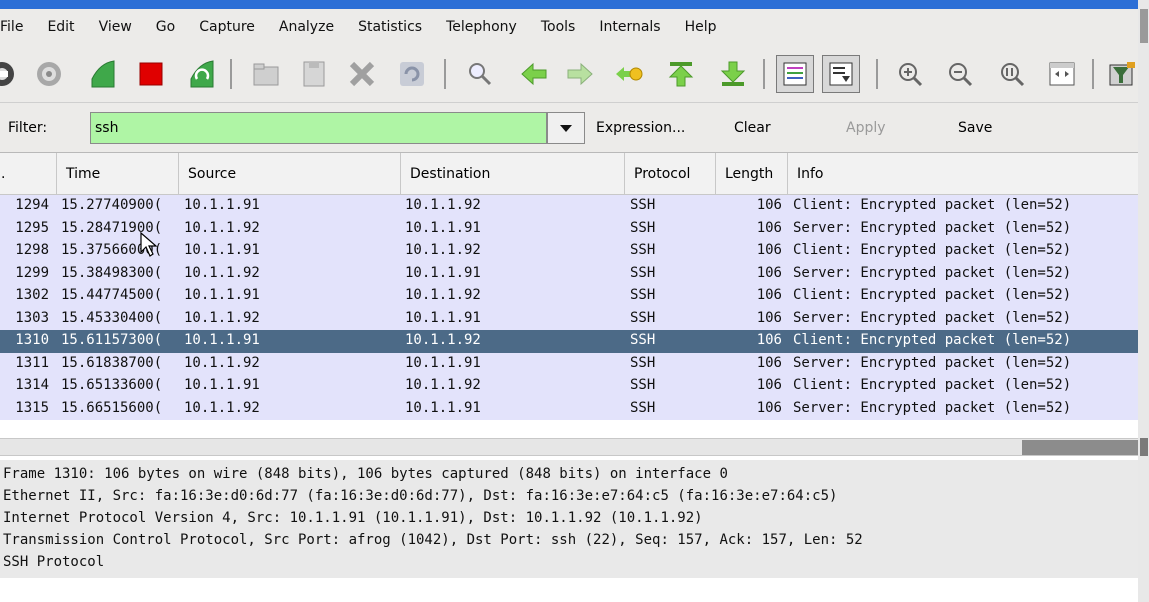 The width and height of the screenshot is (1149, 602). I want to click on zoom-out-icon, so click(960, 74).